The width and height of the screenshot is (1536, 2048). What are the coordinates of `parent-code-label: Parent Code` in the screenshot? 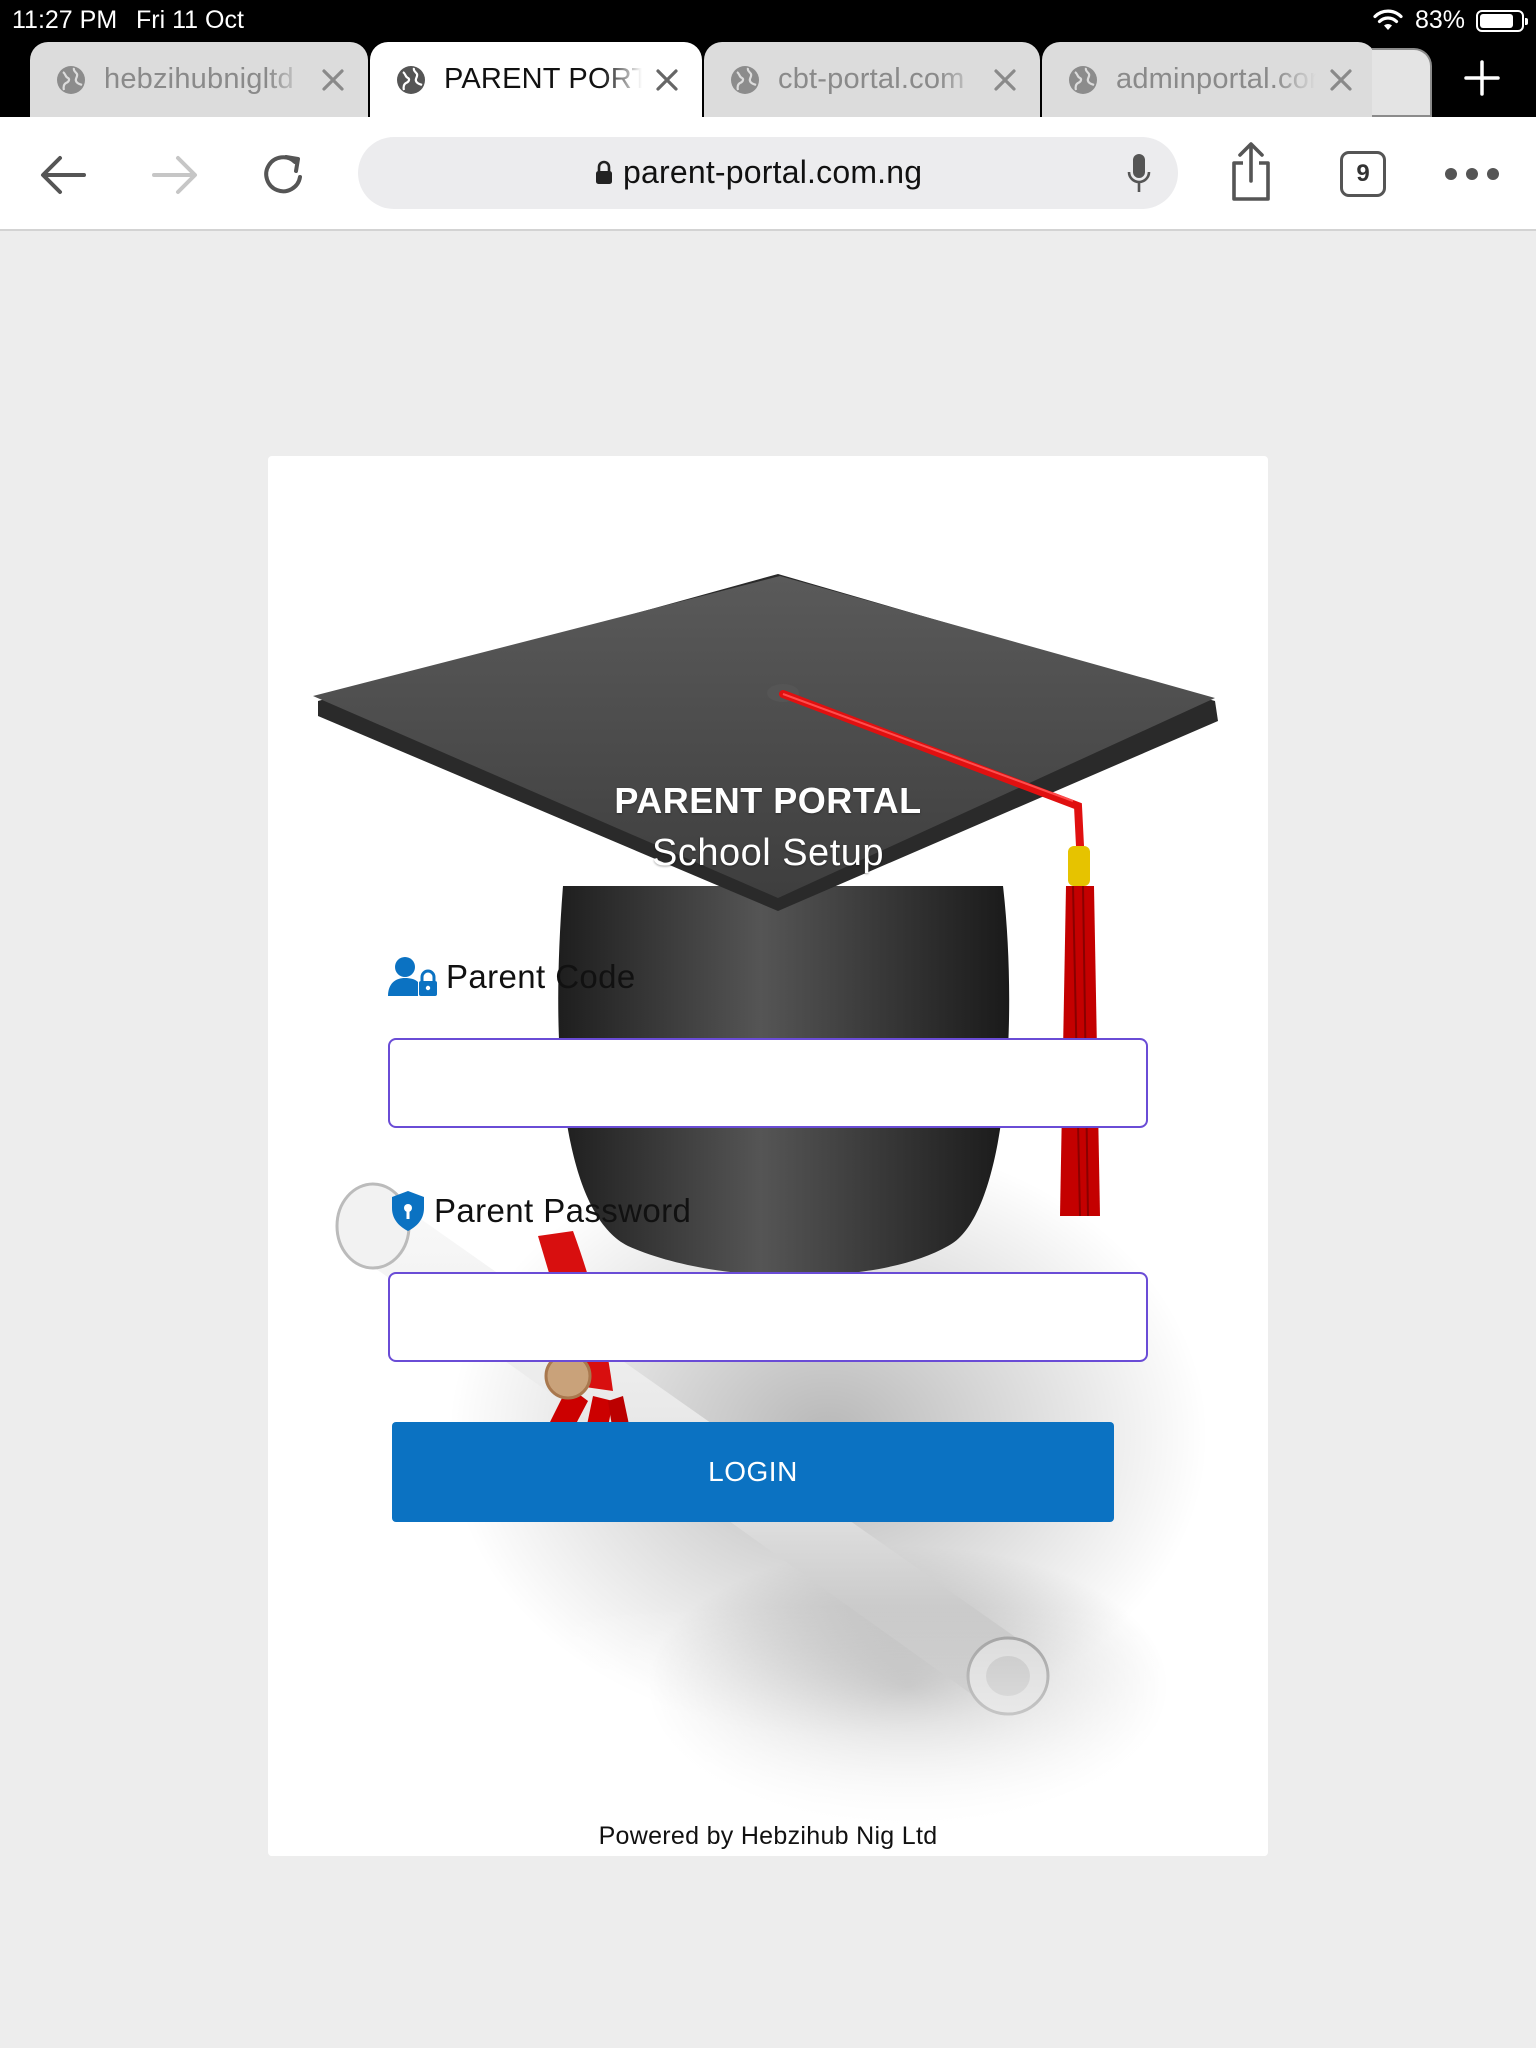 It's located at (512, 977).